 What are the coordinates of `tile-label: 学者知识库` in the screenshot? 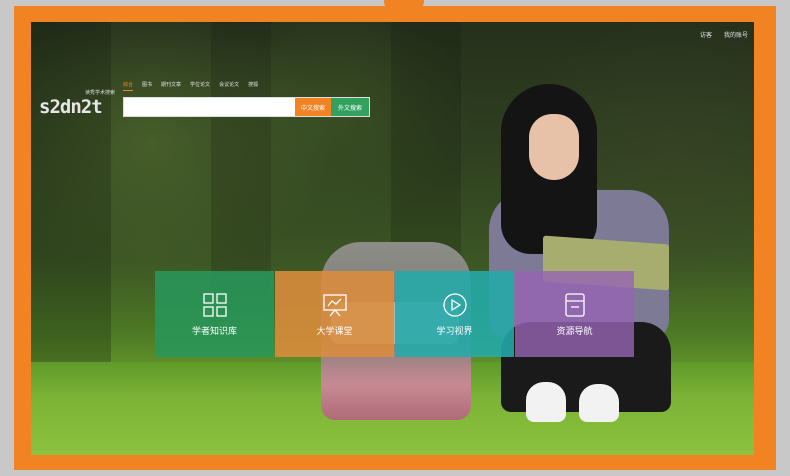 It's located at (214, 331).